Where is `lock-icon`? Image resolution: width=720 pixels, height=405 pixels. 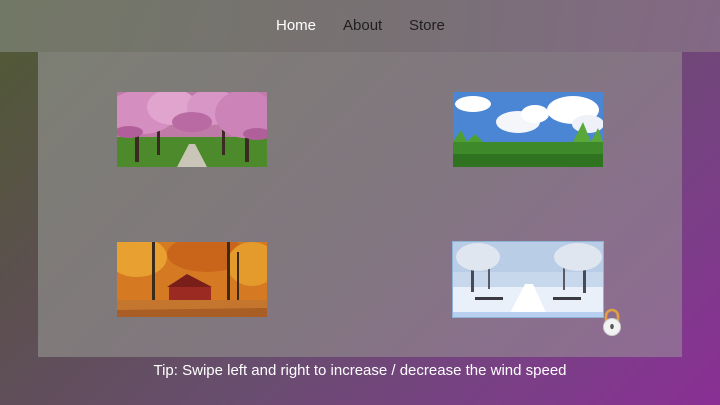 lock-icon is located at coordinates (612, 322).